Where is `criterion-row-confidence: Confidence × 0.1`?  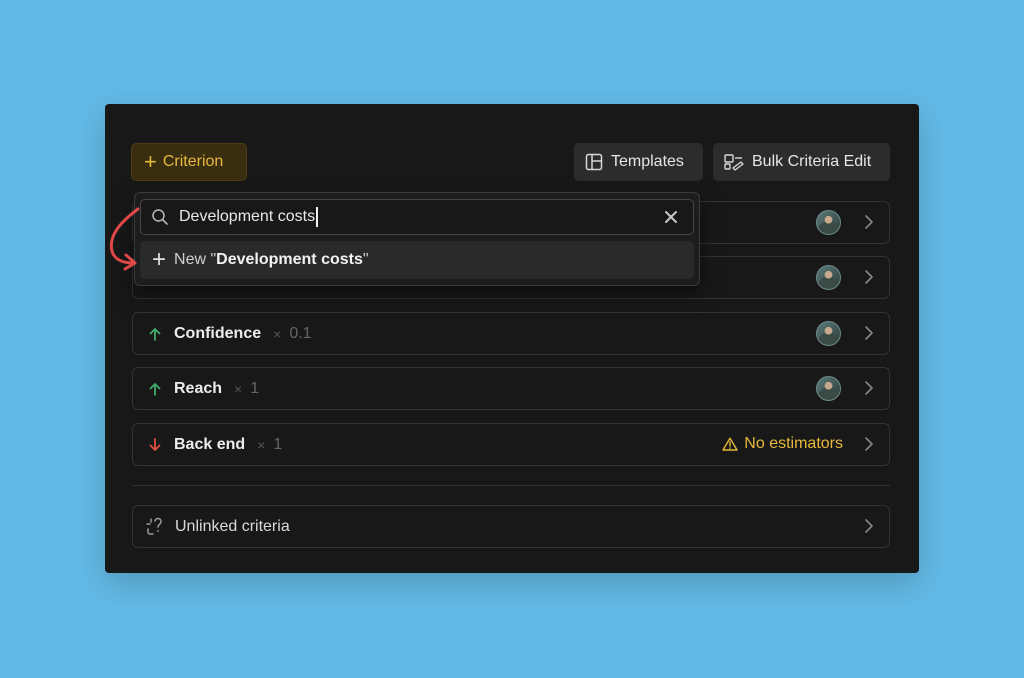 criterion-row-confidence: Confidence × 0.1 is located at coordinates (511, 333).